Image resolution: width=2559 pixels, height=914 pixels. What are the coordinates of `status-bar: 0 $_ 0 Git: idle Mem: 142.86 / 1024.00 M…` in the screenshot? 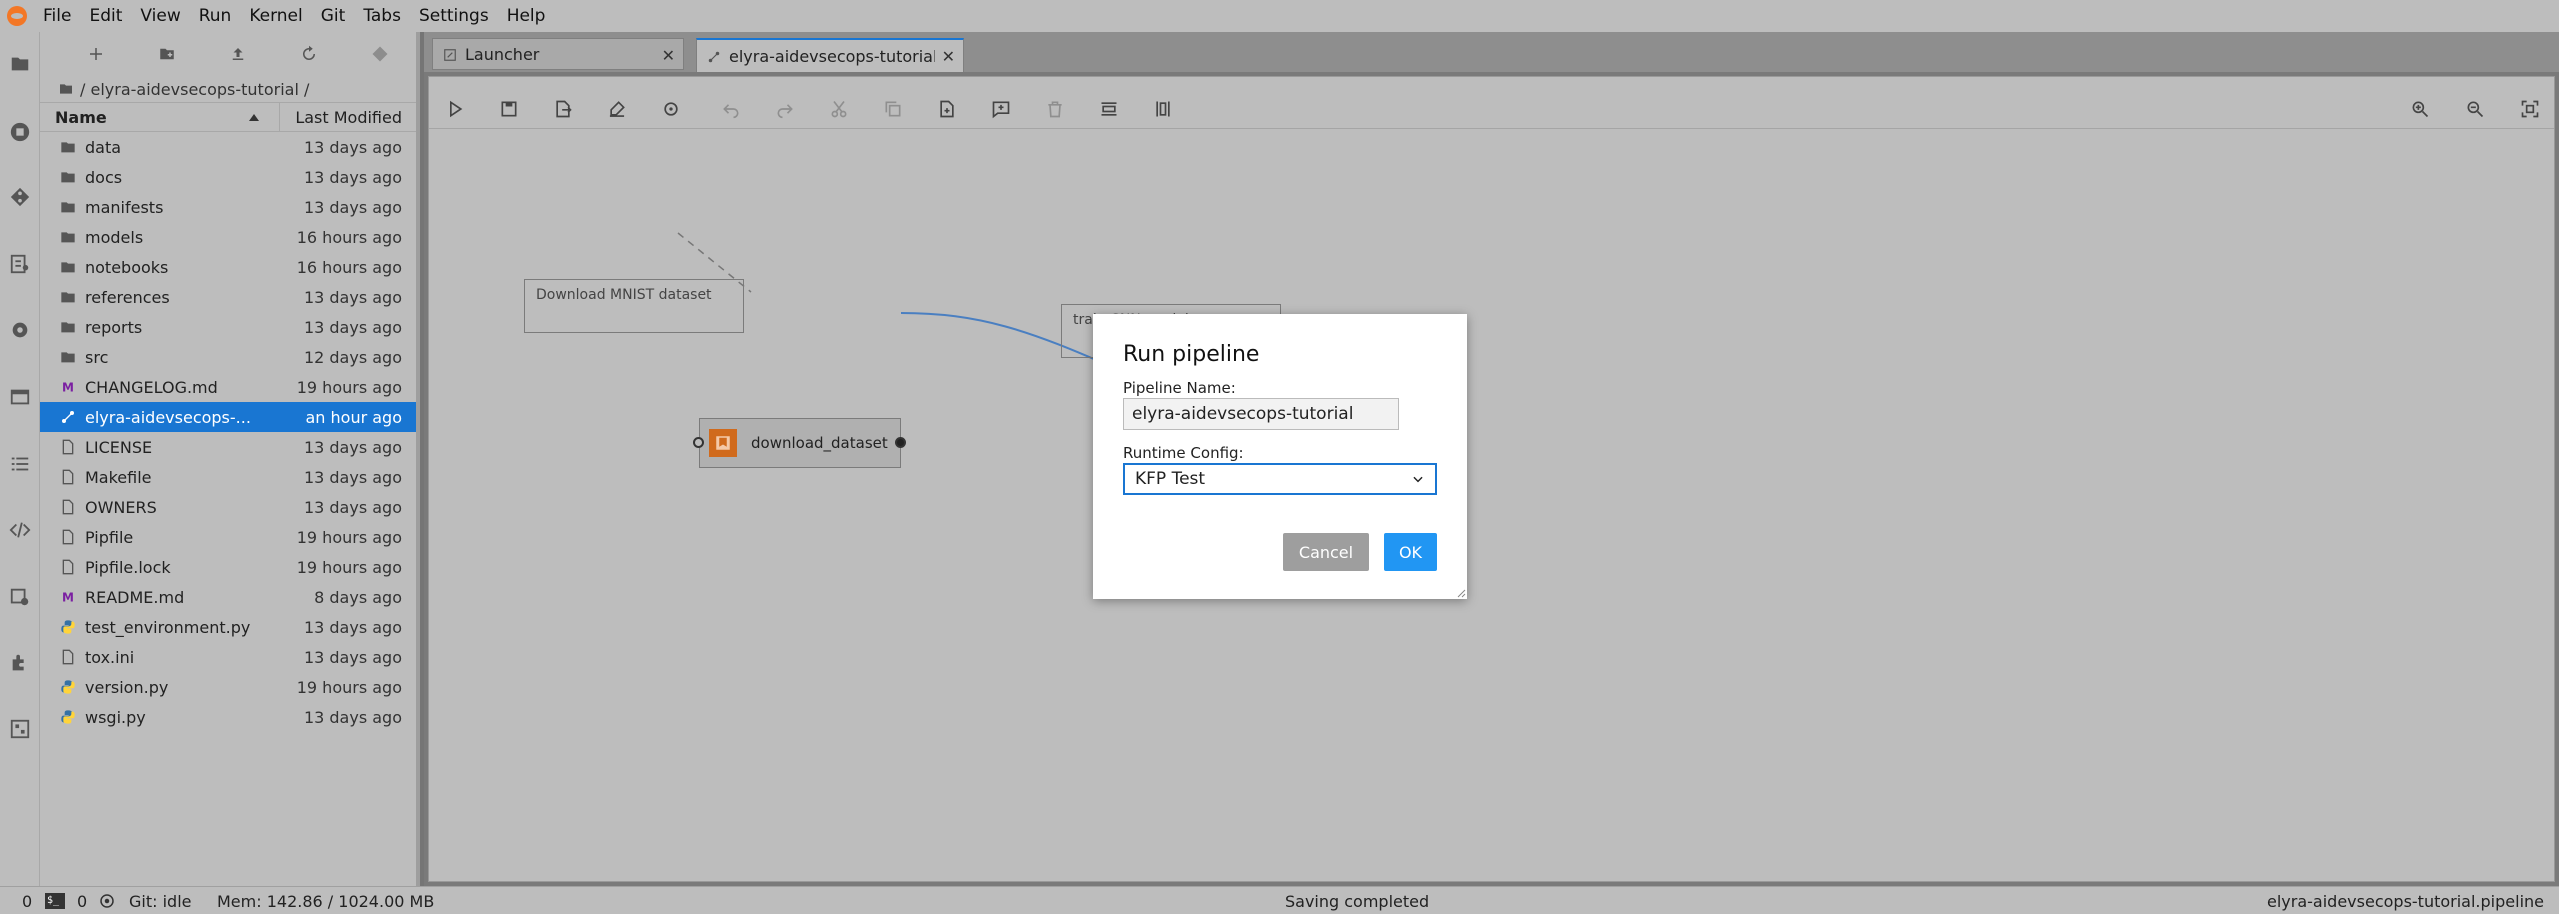 It's located at (1279, 900).